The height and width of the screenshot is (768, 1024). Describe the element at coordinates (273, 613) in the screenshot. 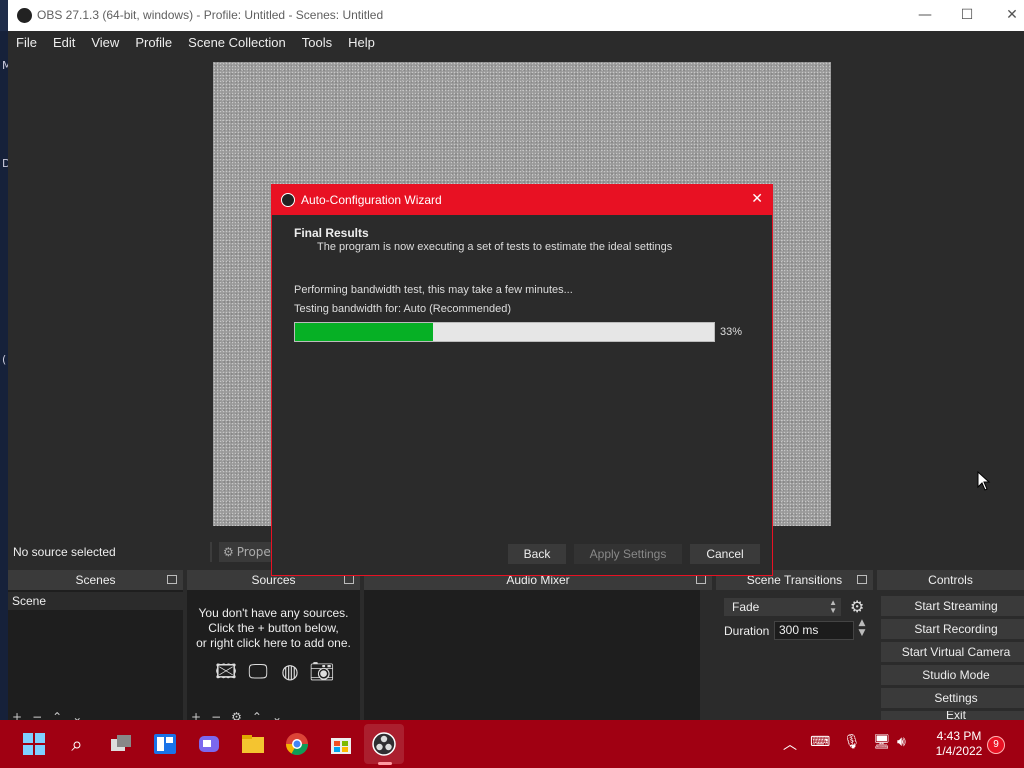

I see `empty-line: You don't have any sources.` at that location.